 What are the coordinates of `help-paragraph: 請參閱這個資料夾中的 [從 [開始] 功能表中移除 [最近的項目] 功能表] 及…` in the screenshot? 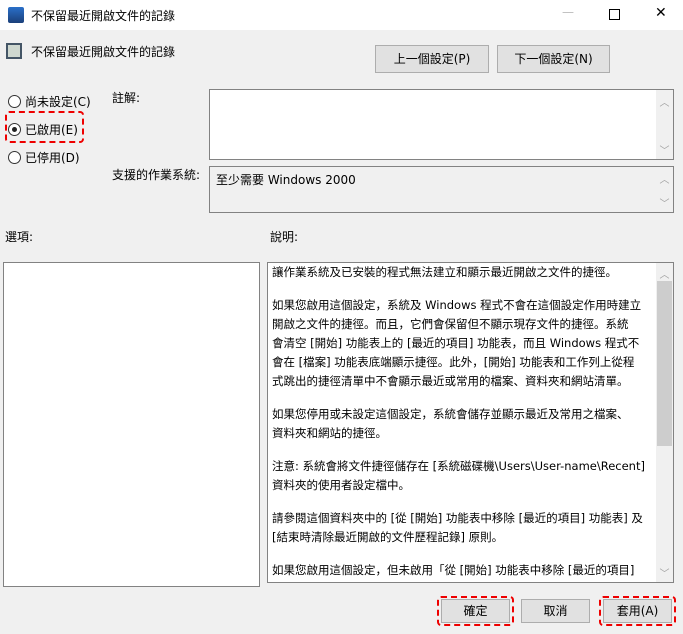 It's located at (464, 528).